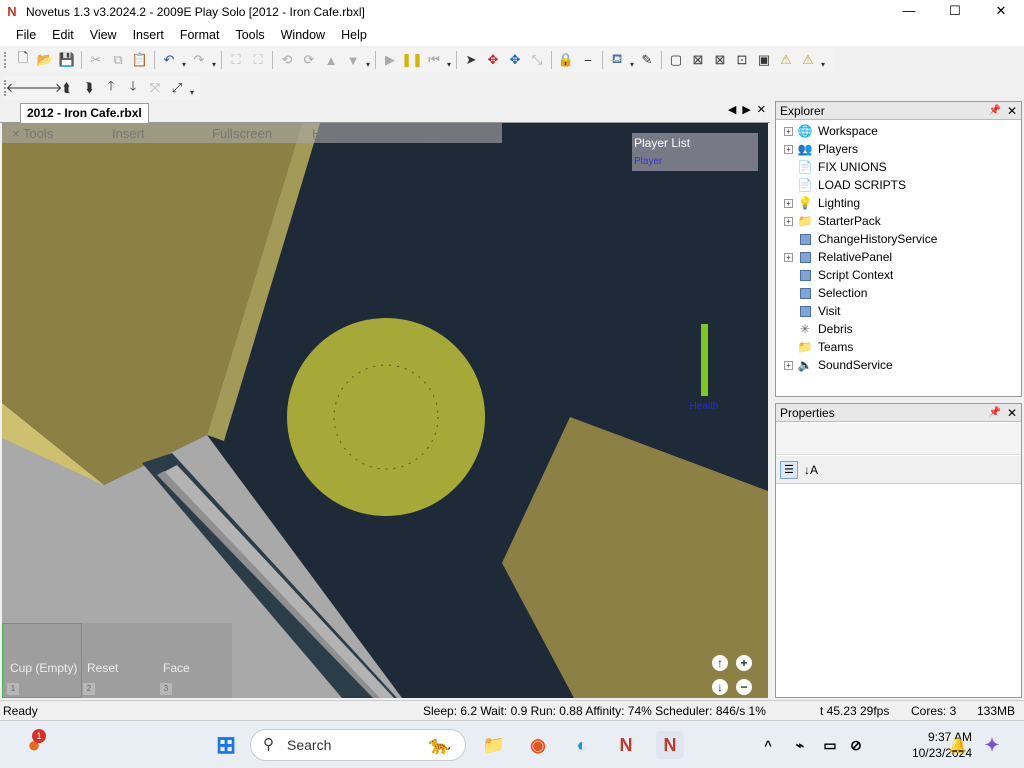  I want to click on camera-zoom-in-icon: +, so click(744, 663).